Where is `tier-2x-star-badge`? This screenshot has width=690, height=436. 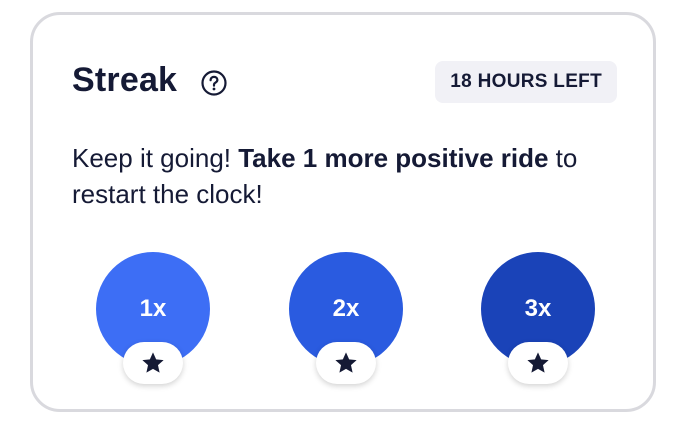 tier-2x-star-badge is located at coordinates (346, 363).